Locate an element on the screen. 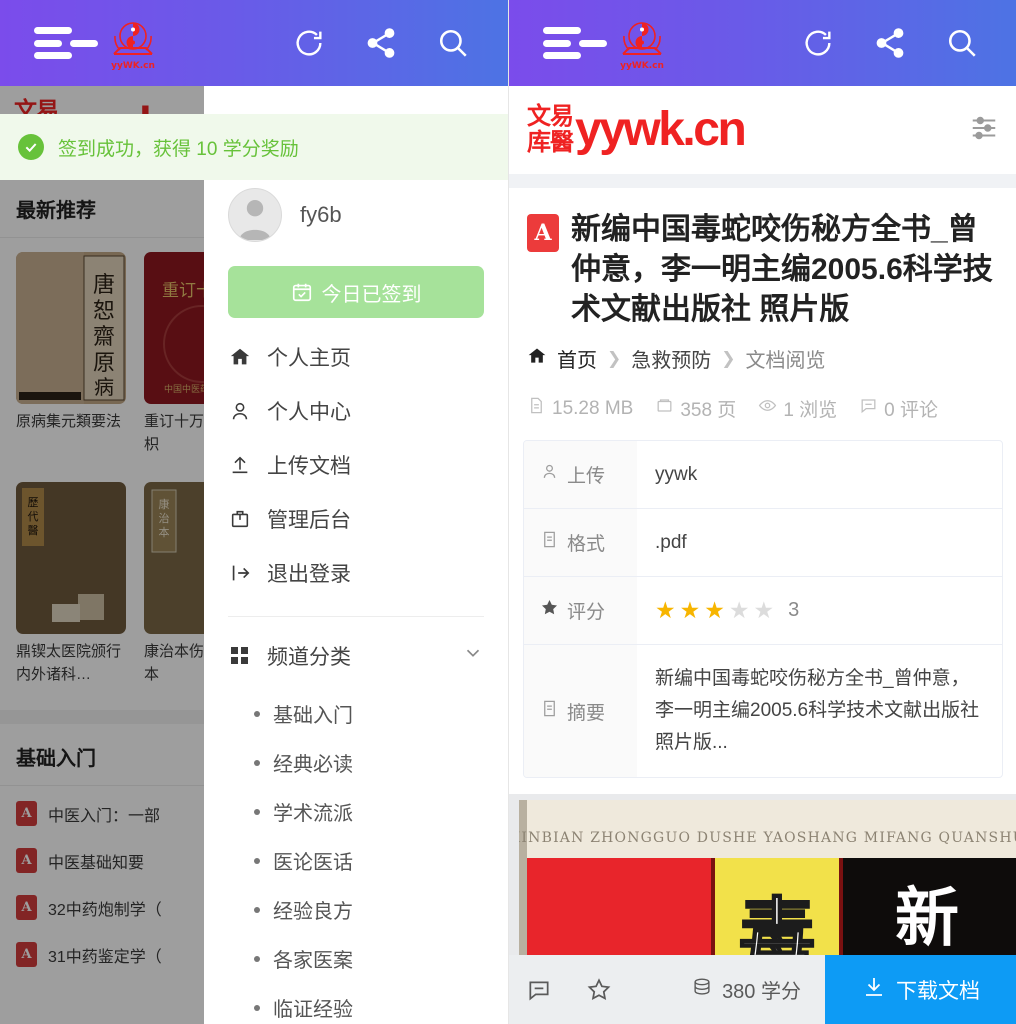 Image resolution: width=1016 pixels, height=1024 pixels. category-item: 学术流派 is located at coordinates (356, 811).